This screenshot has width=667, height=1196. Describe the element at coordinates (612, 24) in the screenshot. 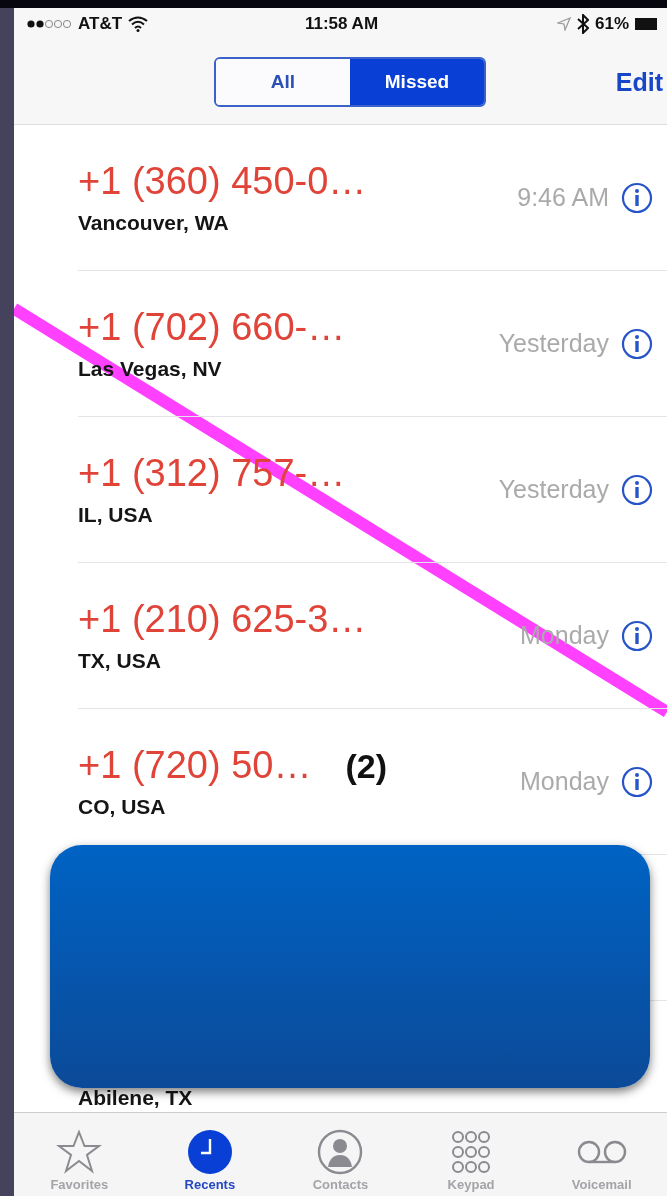

I see `battery-percentage: 61%` at that location.